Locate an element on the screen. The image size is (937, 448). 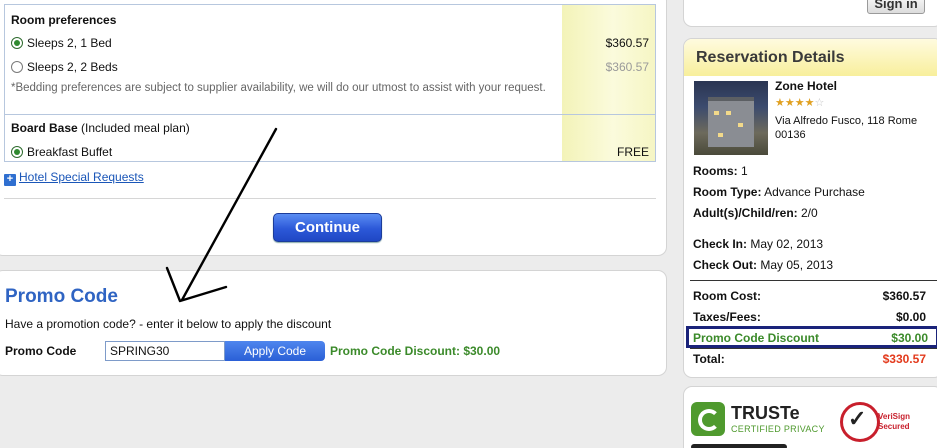
star-rating-icon: ★★★★☆ is located at coordinates (799, 102).